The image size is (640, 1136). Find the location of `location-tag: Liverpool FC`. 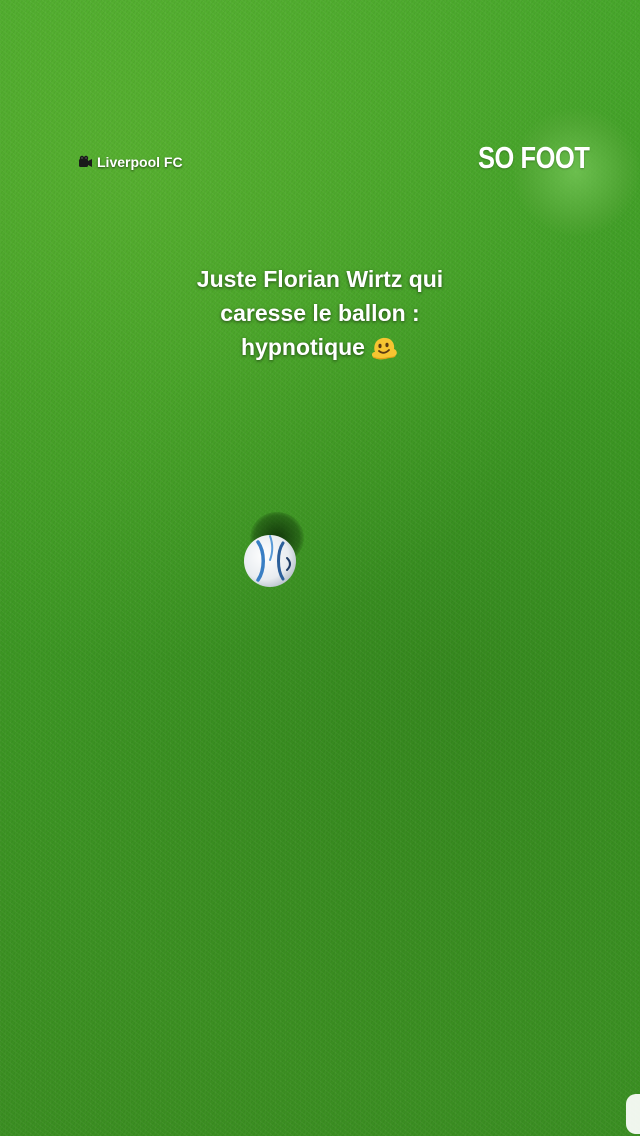

location-tag: Liverpool FC is located at coordinates (130, 162).